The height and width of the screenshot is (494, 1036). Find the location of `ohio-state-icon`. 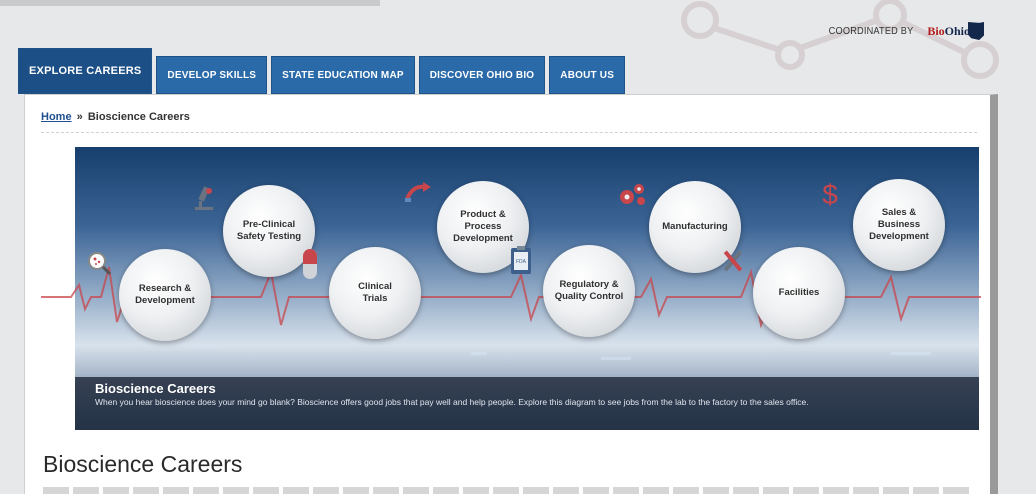

ohio-state-icon is located at coordinates (976, 31).